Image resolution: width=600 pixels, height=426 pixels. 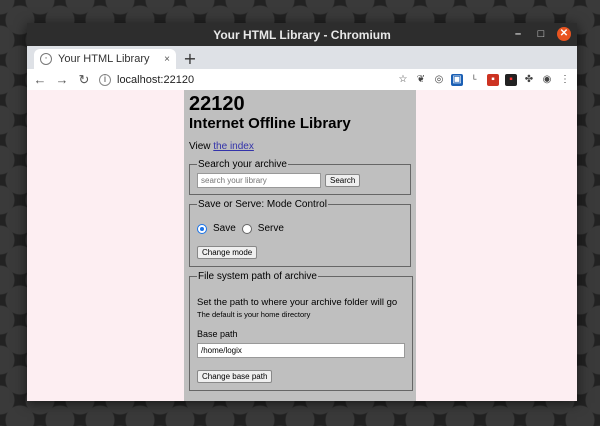 I want to click on extension-6-icon: ▪, so click(x=511, y=79).